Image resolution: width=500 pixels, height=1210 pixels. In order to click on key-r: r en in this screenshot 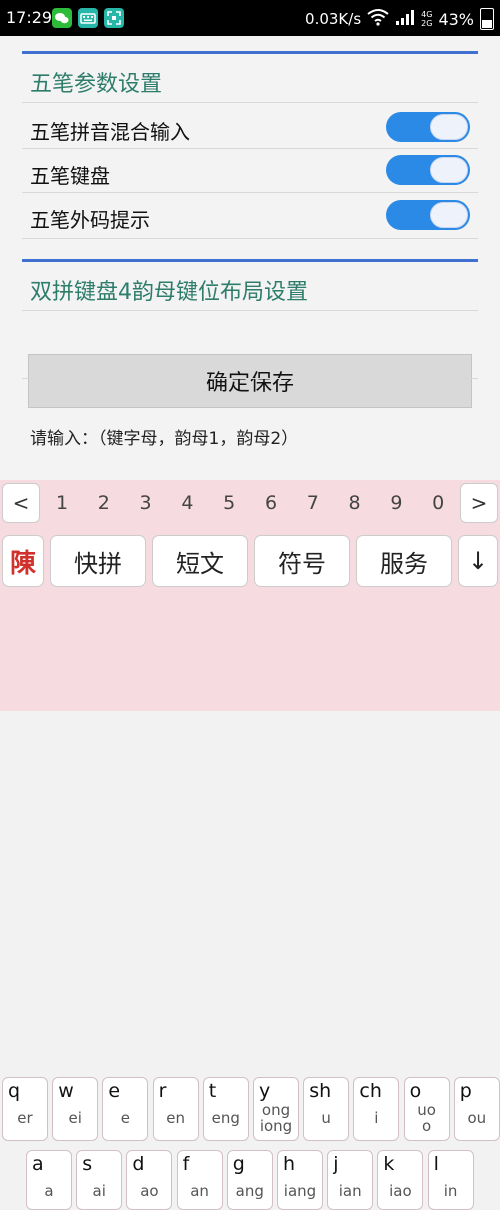, I will do `click(175, 1109)`.